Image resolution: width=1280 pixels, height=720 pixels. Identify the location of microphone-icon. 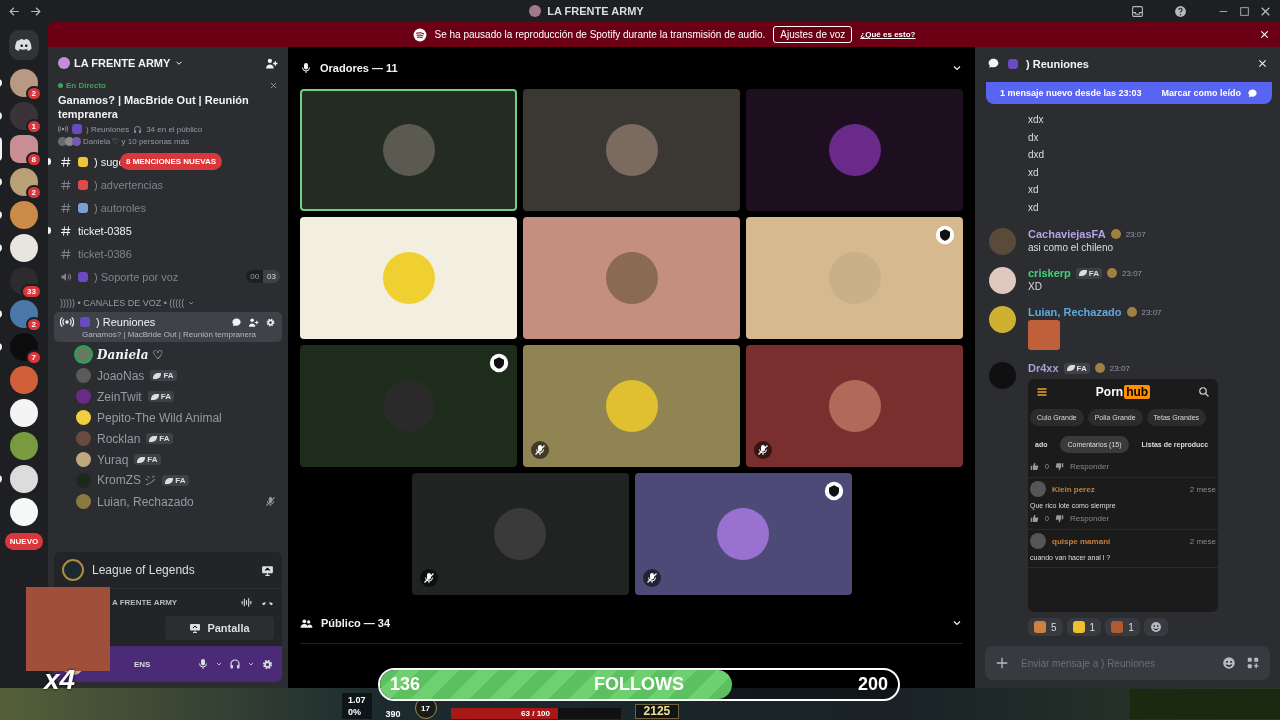
(203, 664).